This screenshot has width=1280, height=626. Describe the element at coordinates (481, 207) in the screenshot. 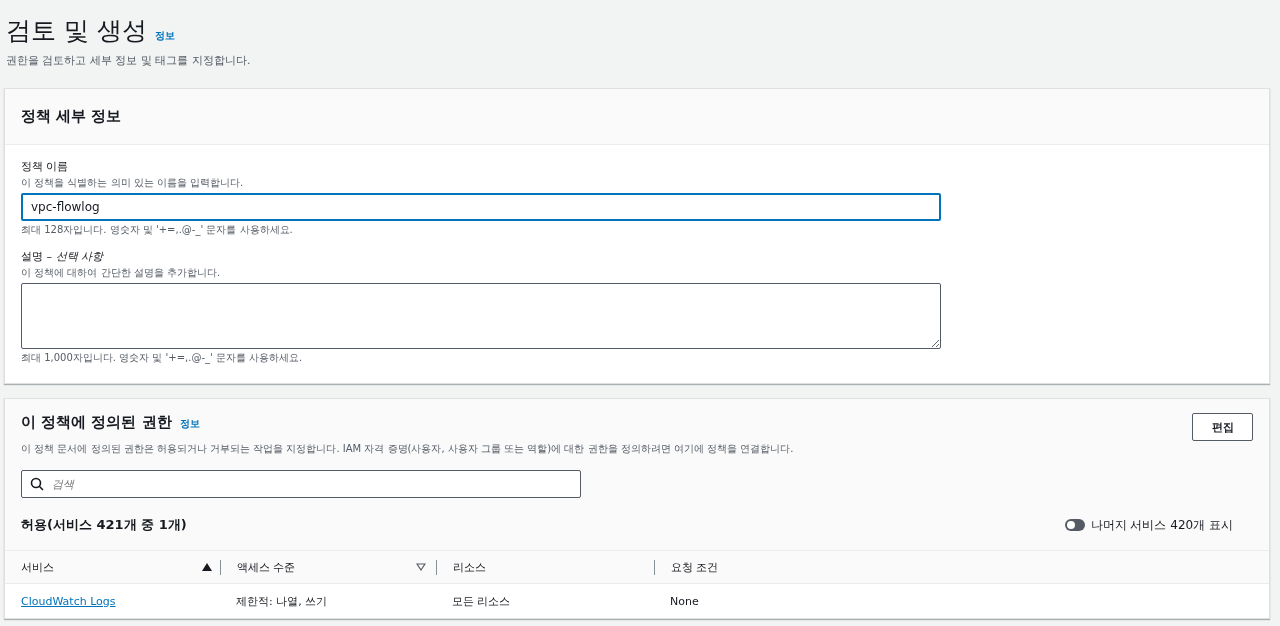

I see `policy-name-input: vpc-flowlog` at that location.